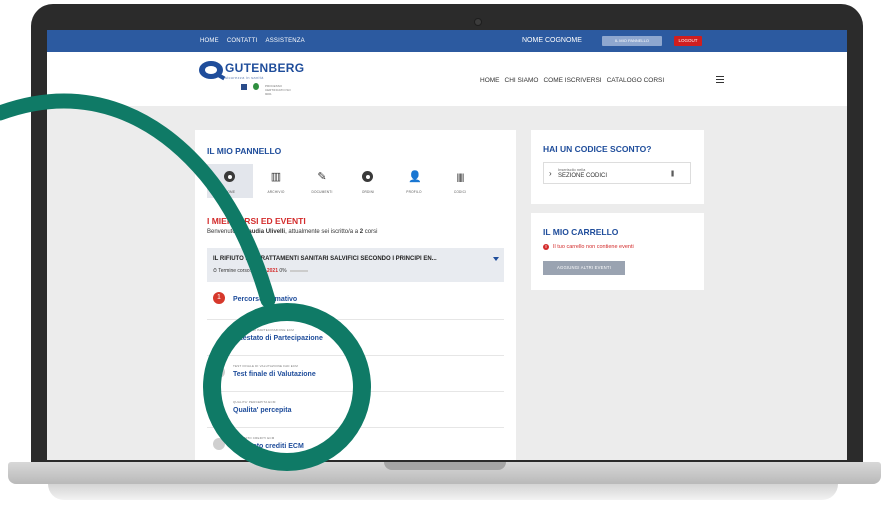 The width and height of the screenshot is (881, 513). I want to click on clock-icon: ⏱, so click(215, 271).